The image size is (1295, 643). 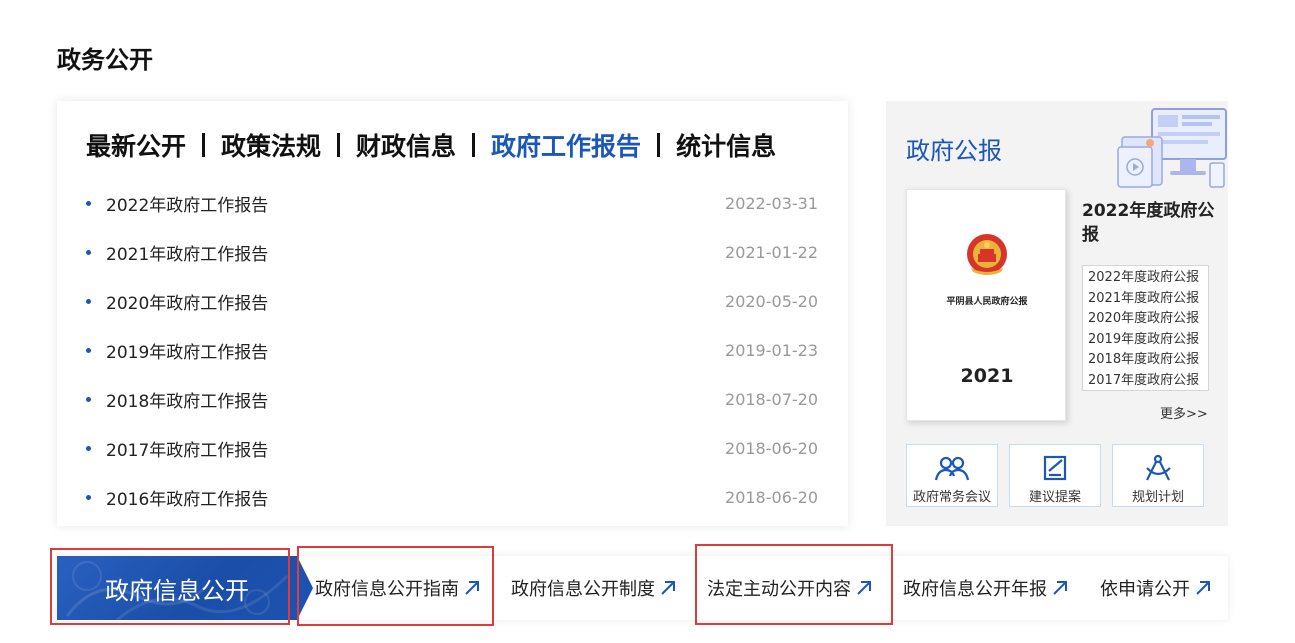 What do you see at coordinates (271, 145) in the screenshot?
I see `tab-policies: 政策法规` at bounding box center [271, 145].